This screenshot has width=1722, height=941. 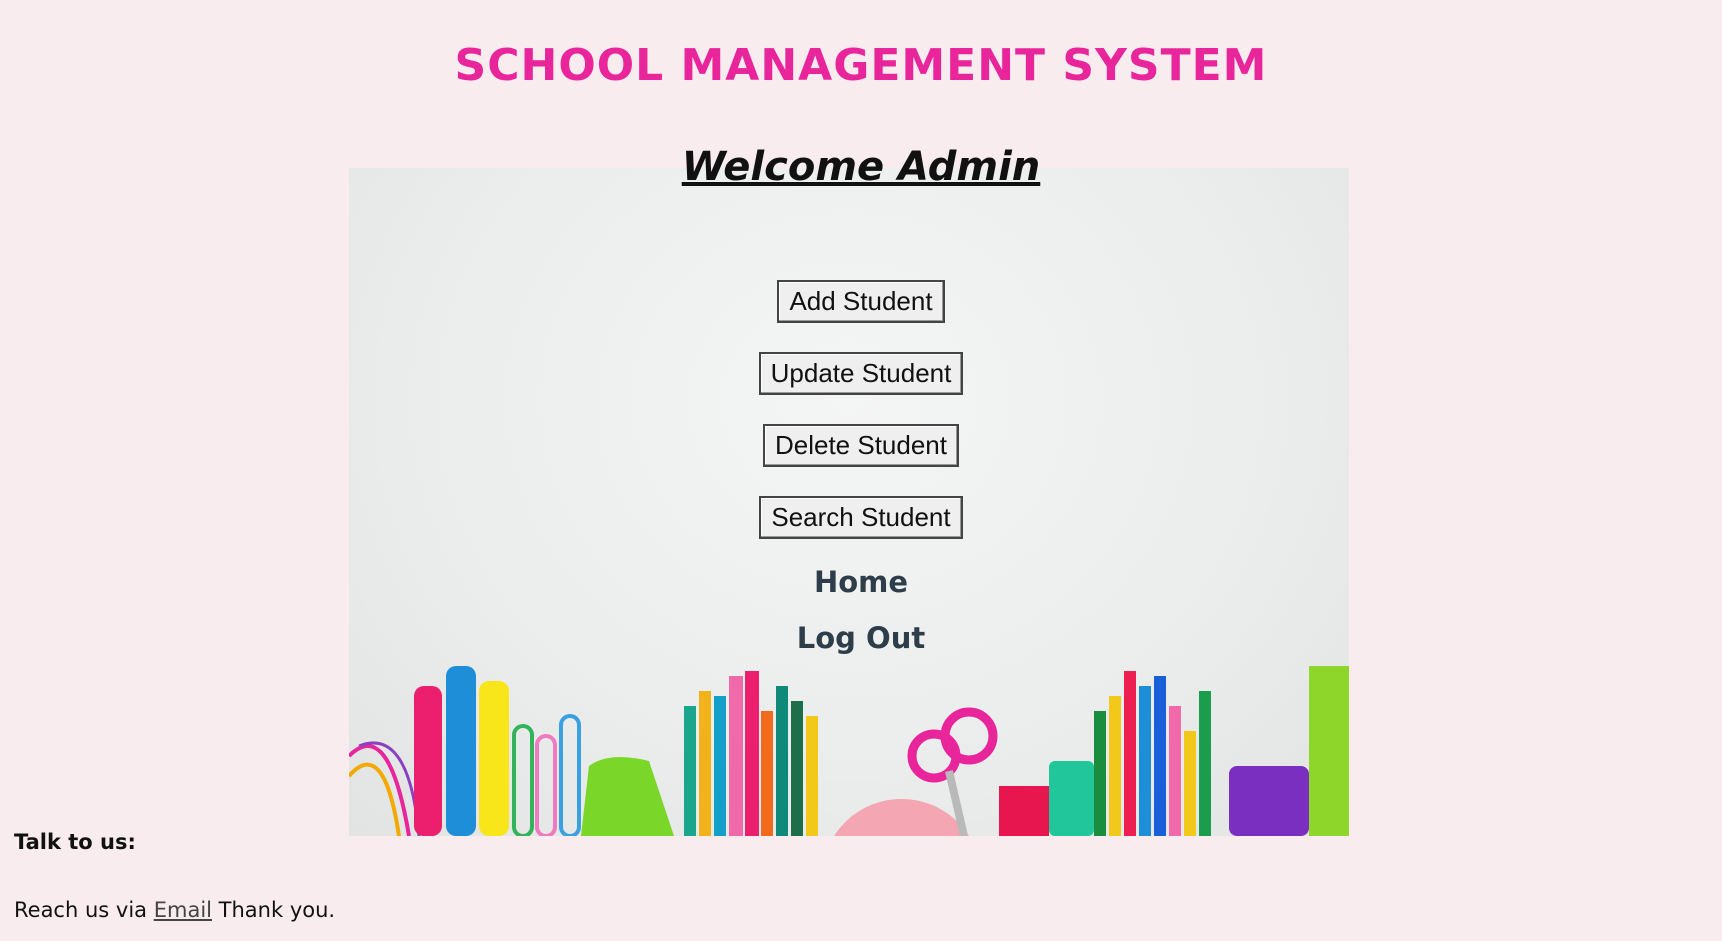 I want to click on add-student-button: Add Student, so click(x=861, y=301).